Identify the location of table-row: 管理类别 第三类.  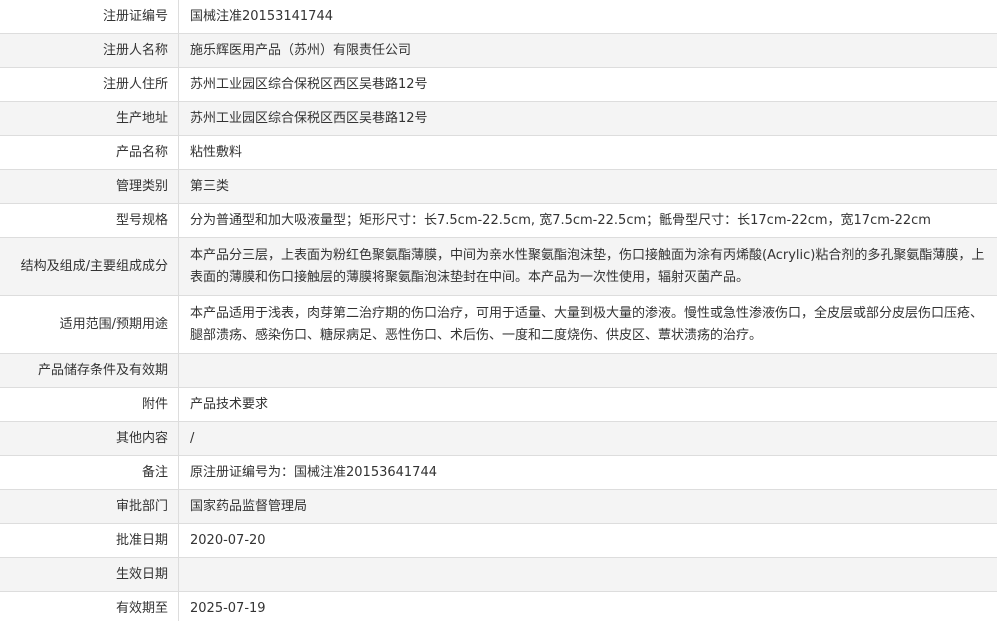
(498, 186).